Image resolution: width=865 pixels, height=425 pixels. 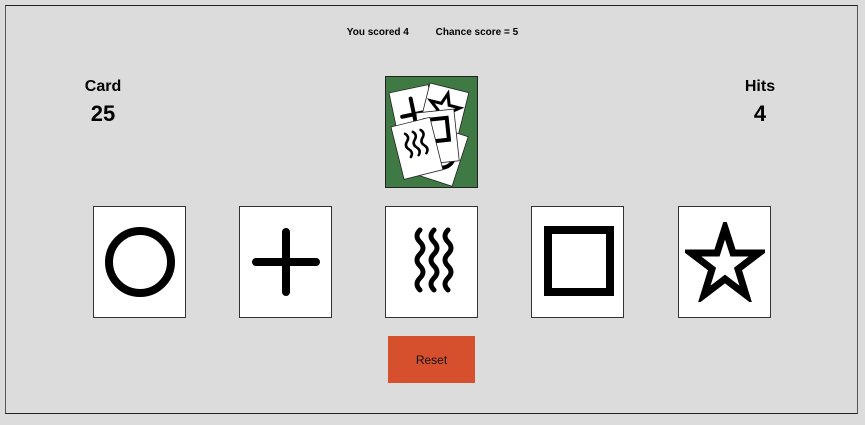 I want to click on choice-card-star, so click(x=724, y=262).